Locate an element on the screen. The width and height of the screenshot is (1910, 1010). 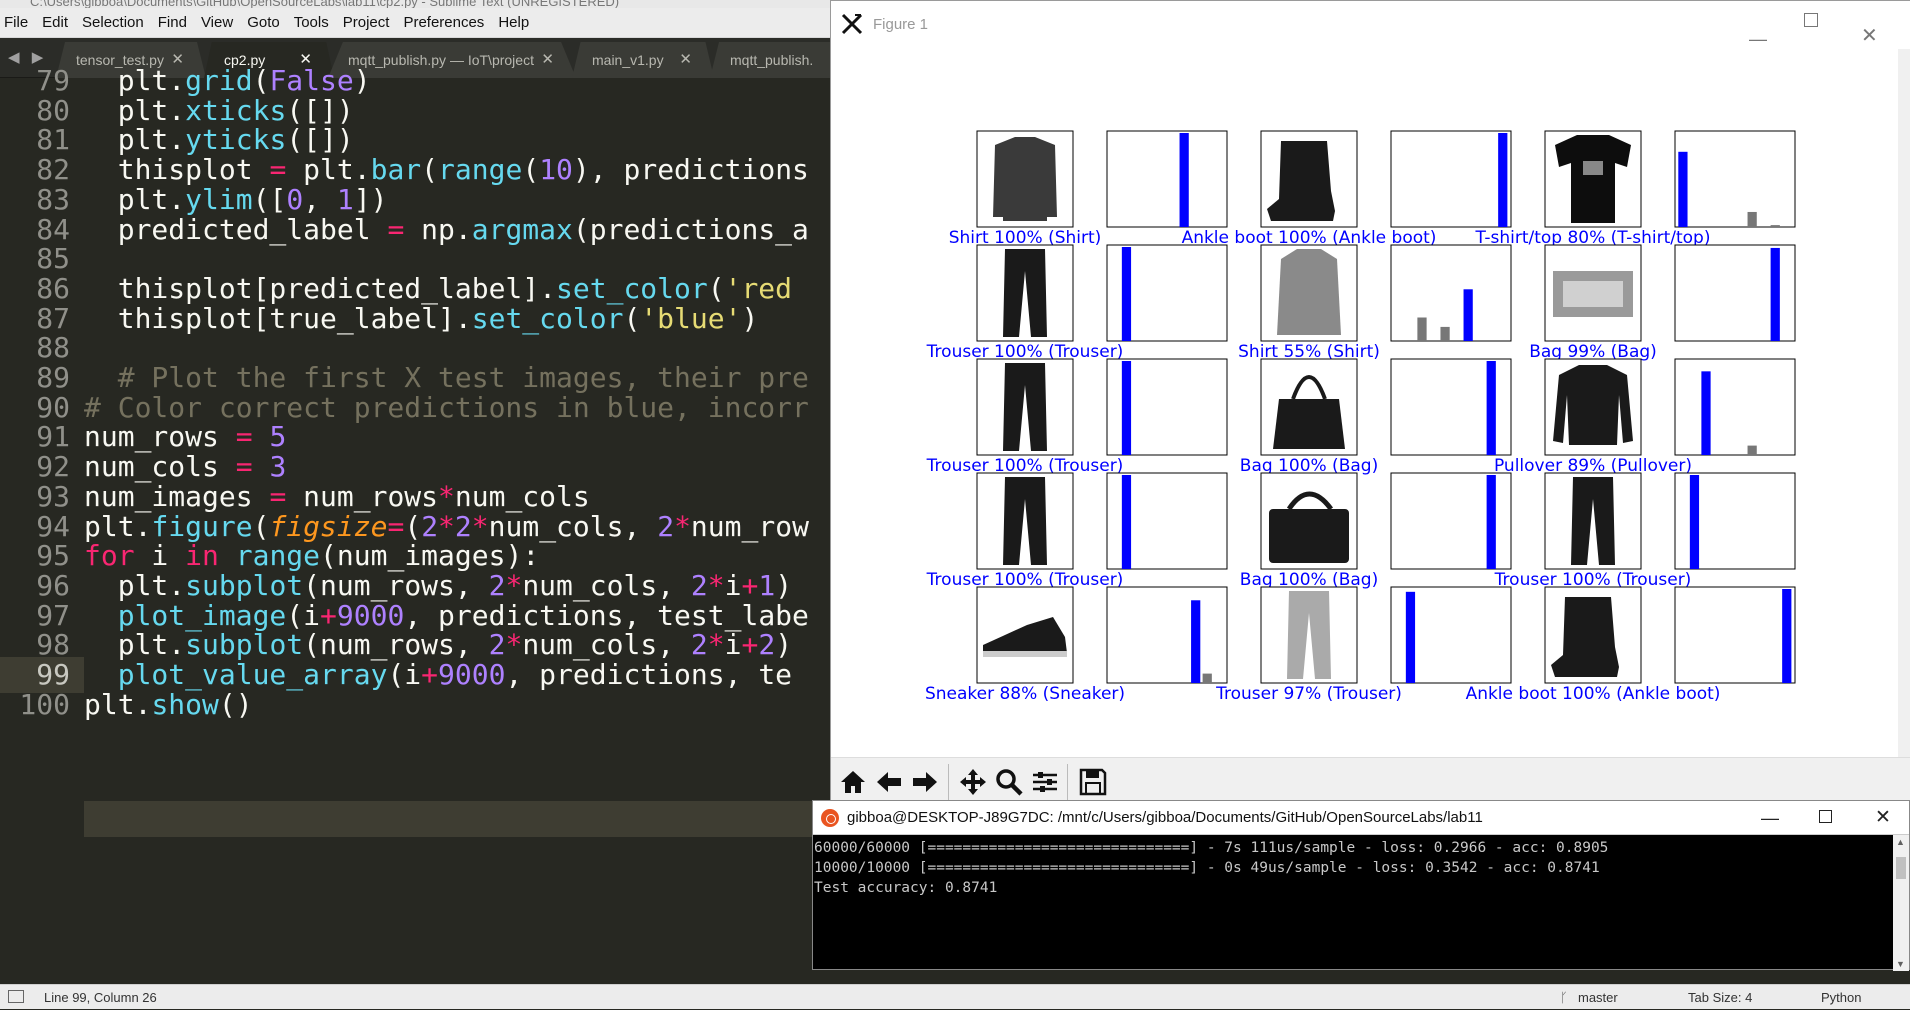
subplot-10: Bag 100% (Bag) is located at coordinates (1376, 531).